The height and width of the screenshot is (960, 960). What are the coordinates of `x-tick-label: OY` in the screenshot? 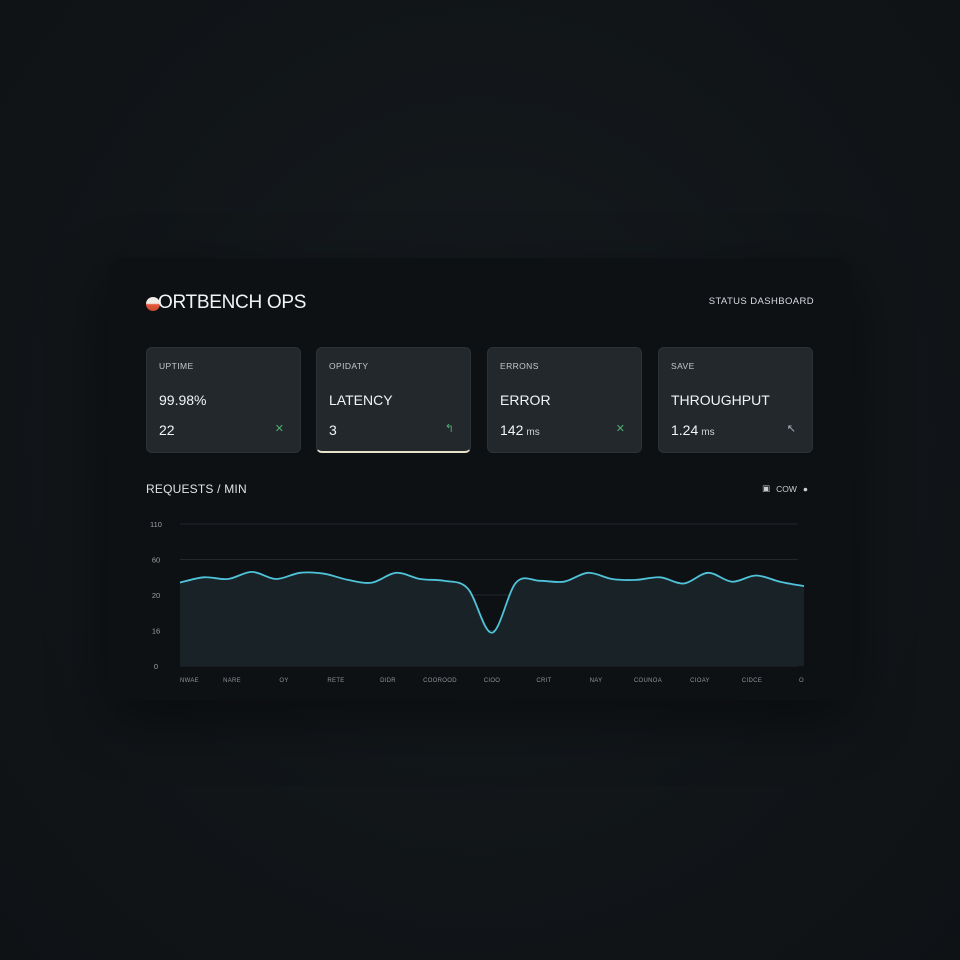 It's located at (283, 681).